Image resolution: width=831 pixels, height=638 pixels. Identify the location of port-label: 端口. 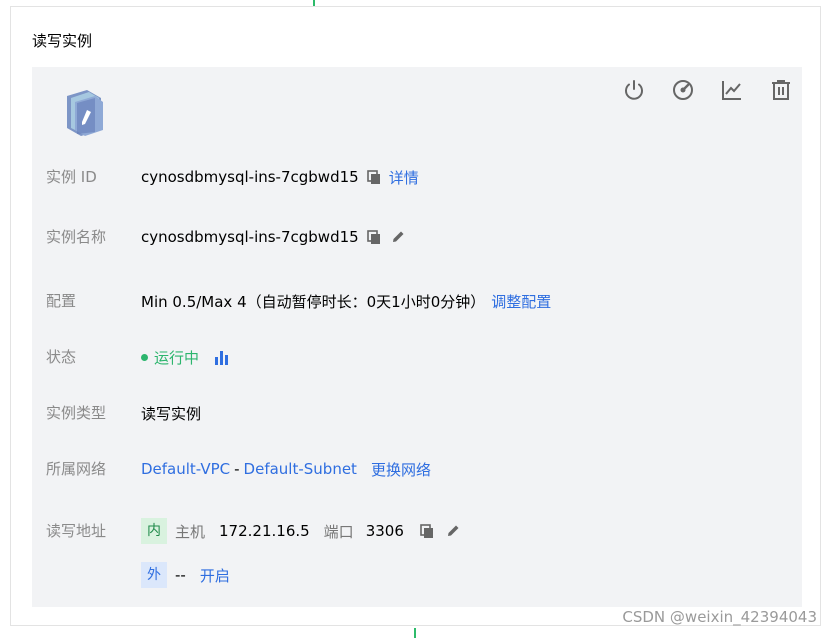
(338, 531).